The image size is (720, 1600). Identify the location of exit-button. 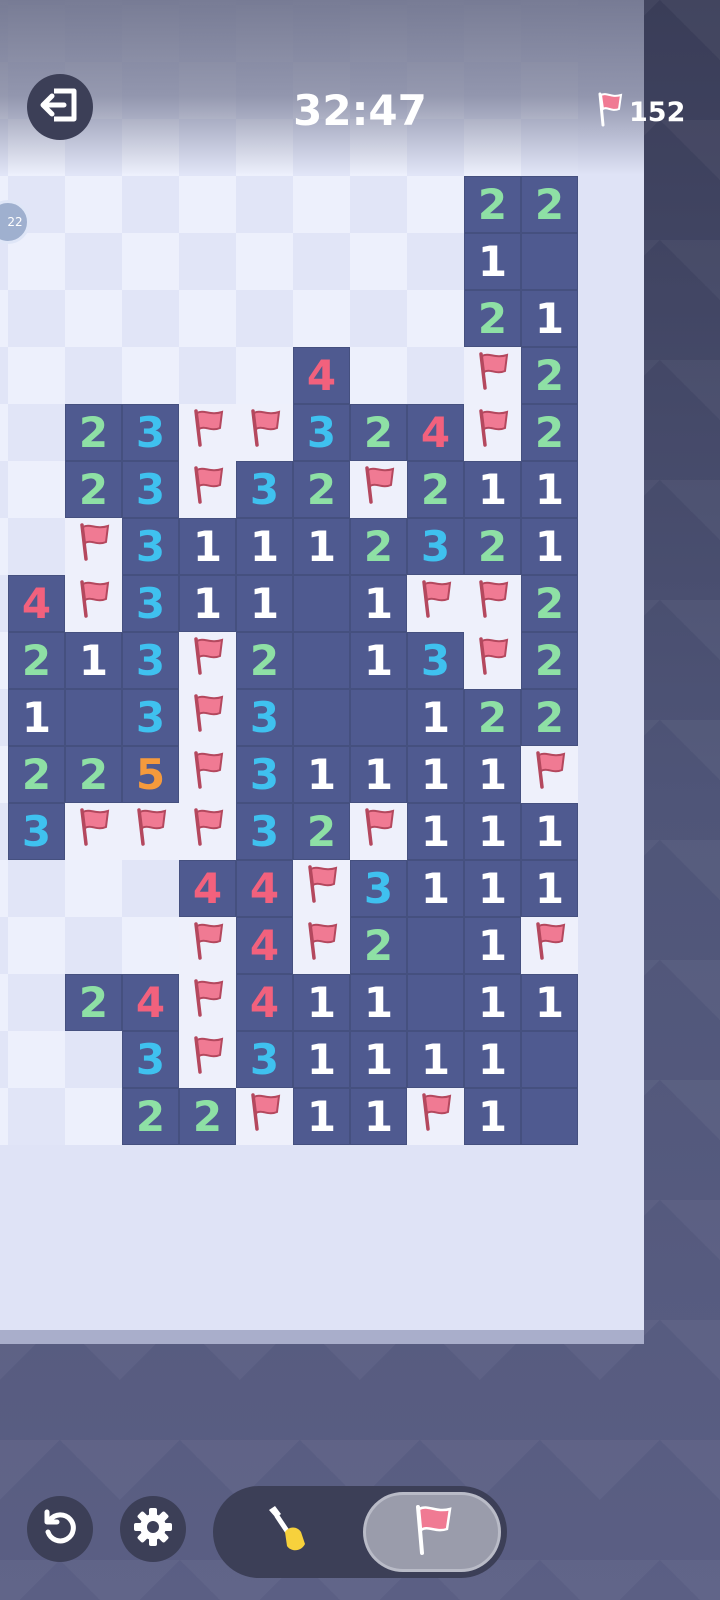
(60, 107).